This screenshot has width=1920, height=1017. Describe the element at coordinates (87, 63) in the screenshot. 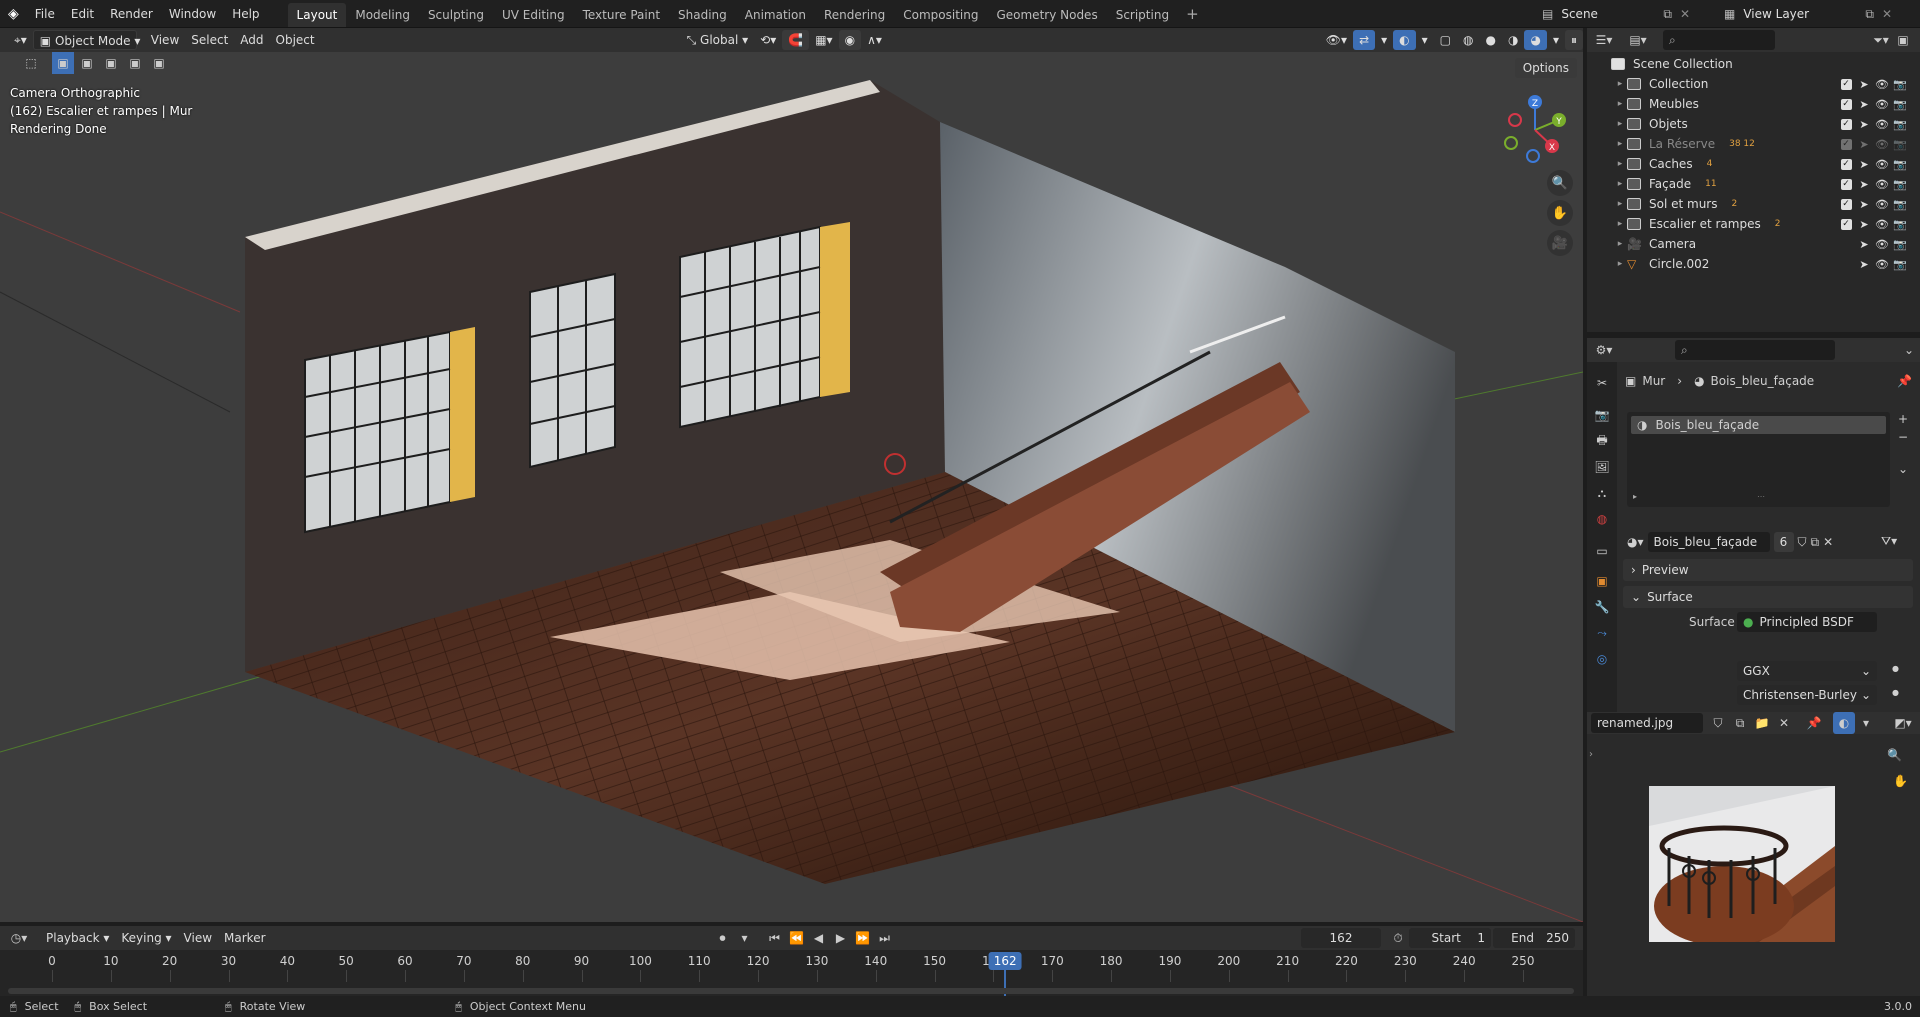

I see `select-mode-extend-icon: ▣` at that location.